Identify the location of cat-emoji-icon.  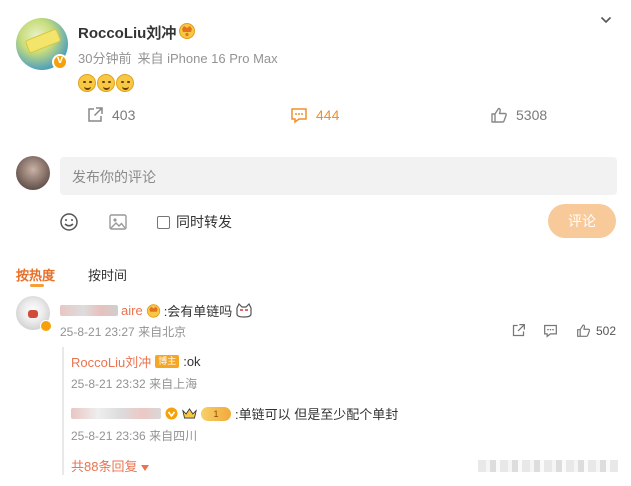
(244, 310).